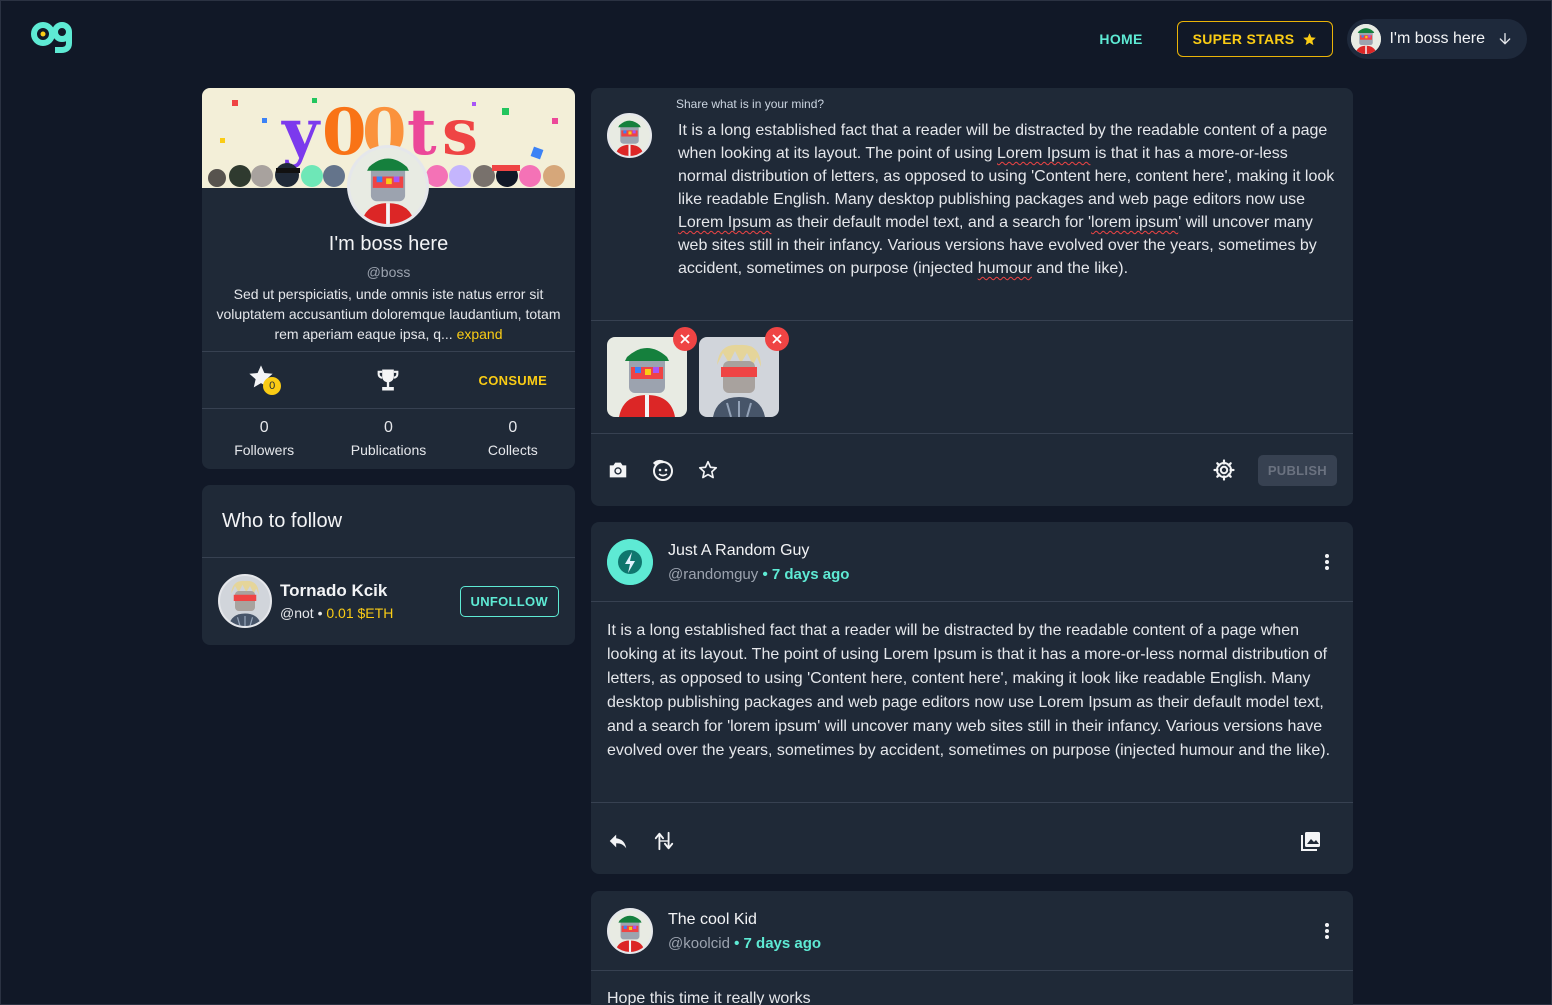 The height and width of the screenshot is (1005, 1552). I want to click on user-menu-button: I'm boss here, so click(1437, 39).